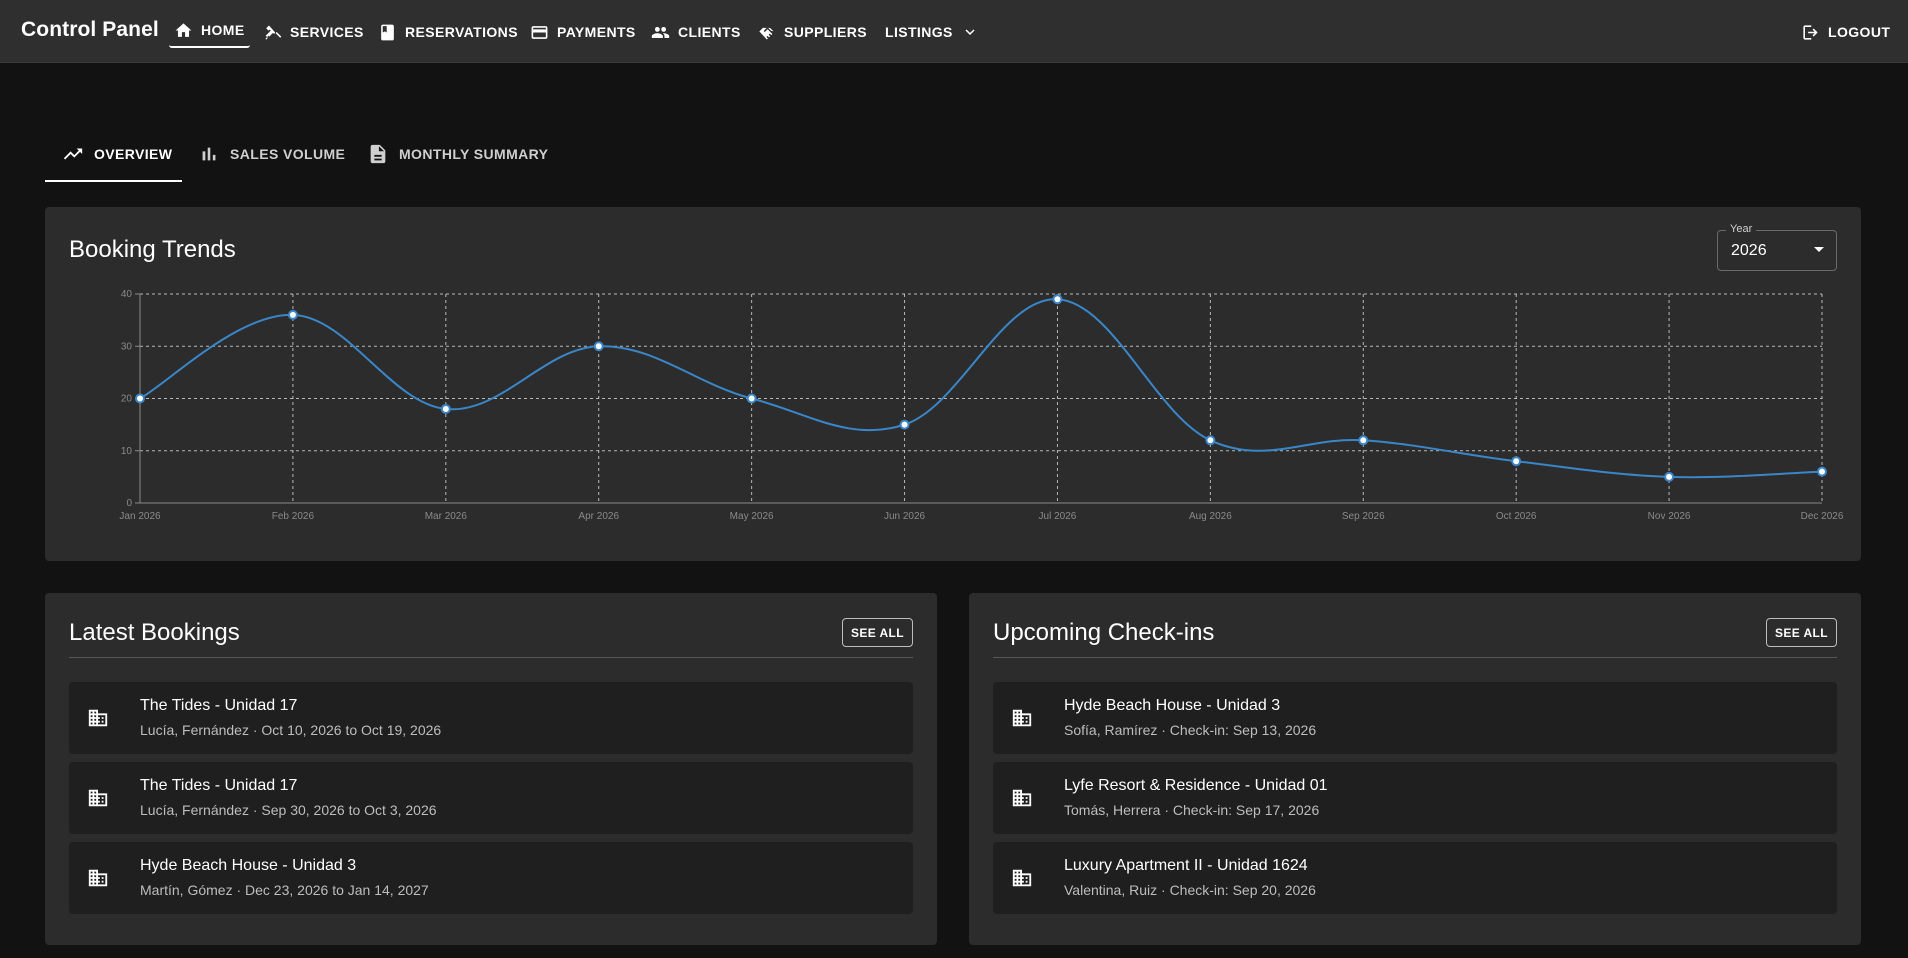  I want to click on credit-card-icon, so click(539, 32).